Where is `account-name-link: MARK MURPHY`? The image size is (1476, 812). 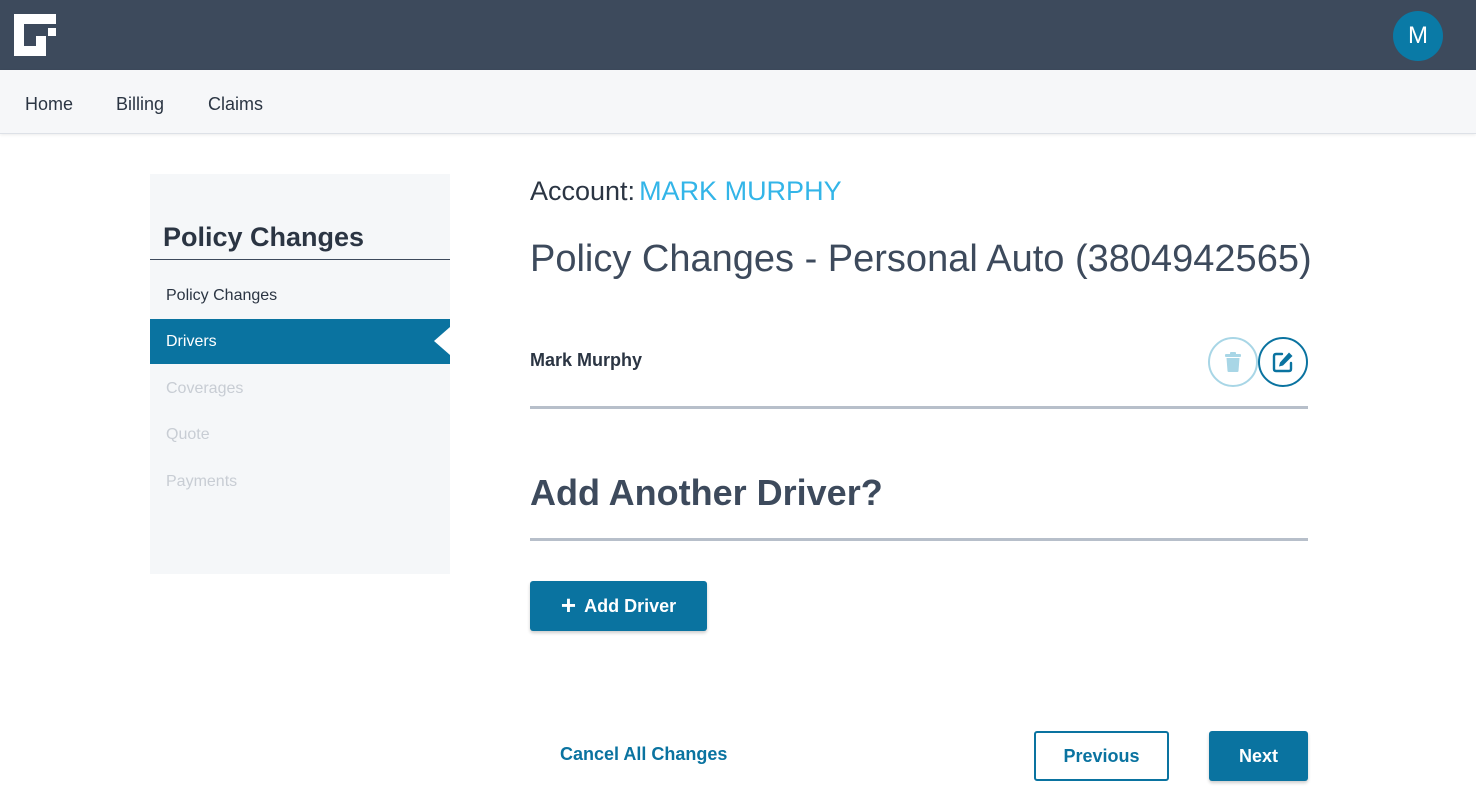
account-name-link: MARK MURPHY is located at coordinates (740, 191).